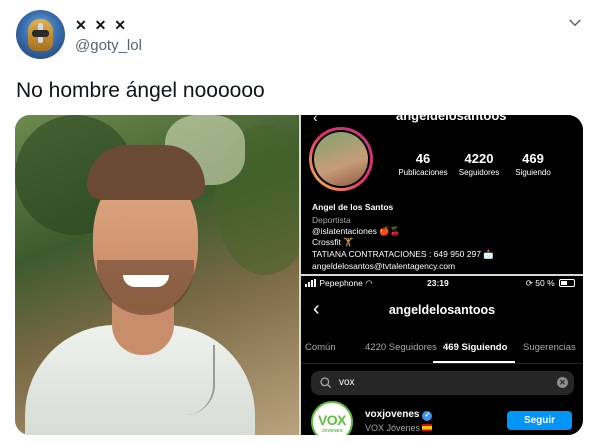 The height and width of the screenshot is (446, 600). What do you see at coordinates (474, 362) in the screenshot?
I see `active-tab-indicator` at bounding box center [474, 362].